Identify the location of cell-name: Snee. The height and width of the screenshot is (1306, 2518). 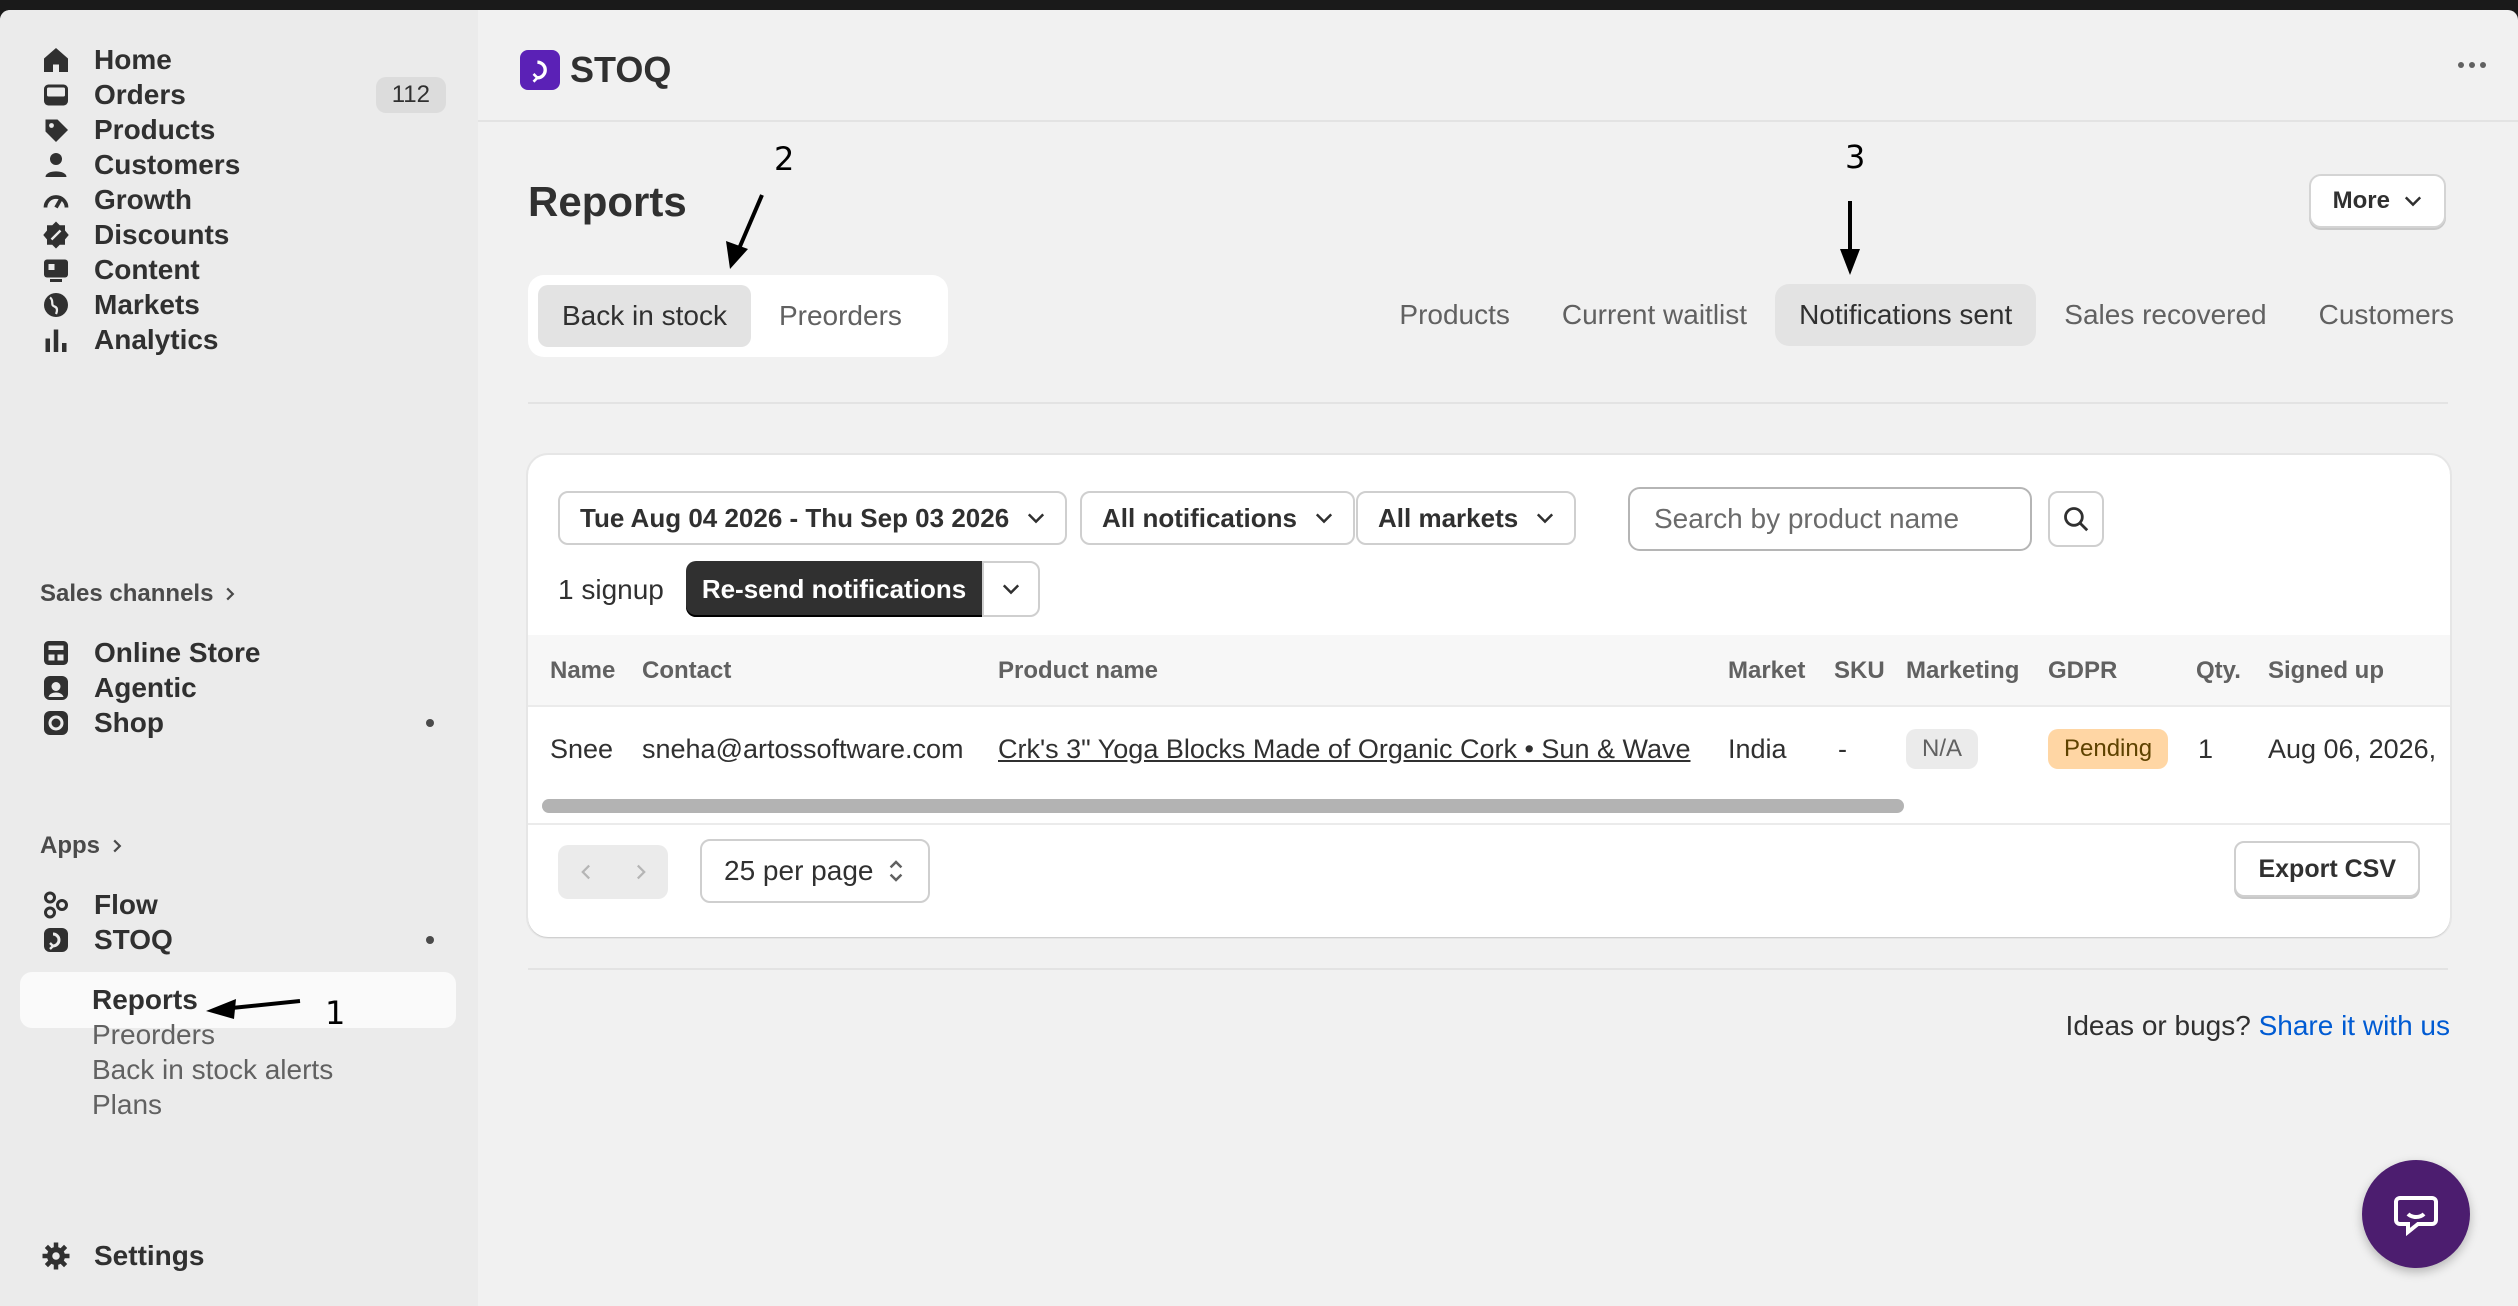
(582, 748).